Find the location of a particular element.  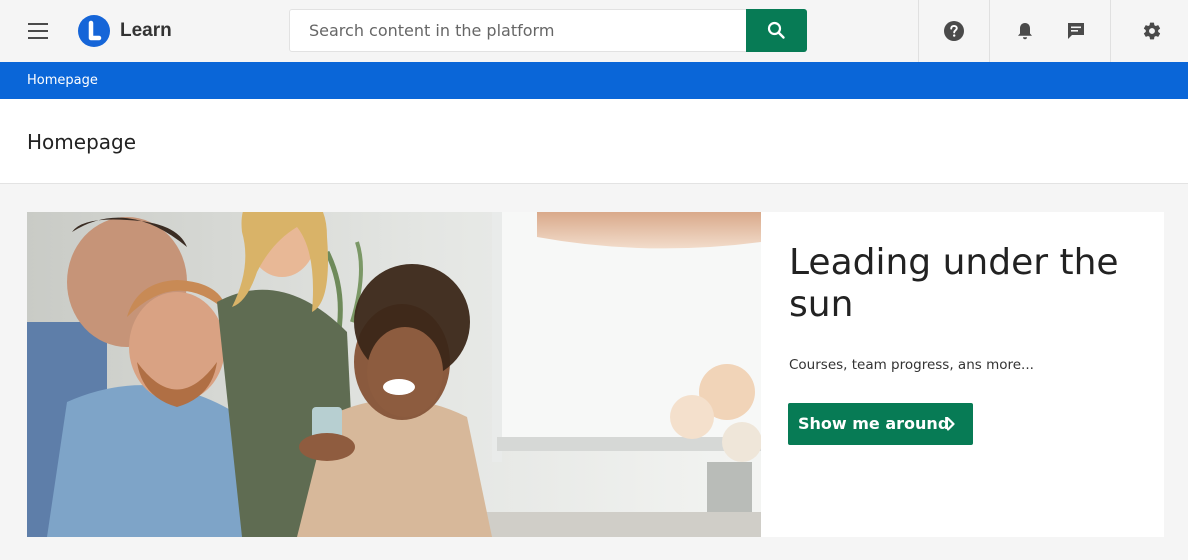

bell-icon is located at coordinates (1025, 31).